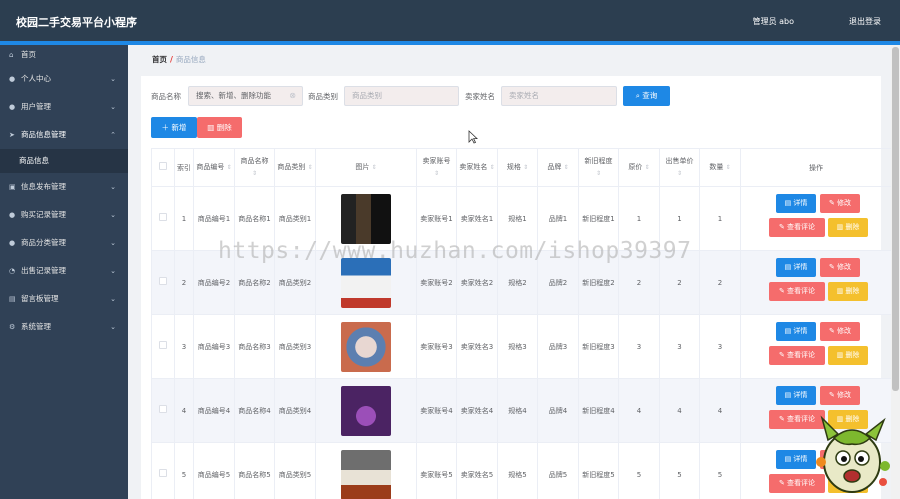 This screenshot has width=900, height=499. Describe the element at coordinates (895, 219) in the screenshot. I see `scrollbar-thumb` at that location.